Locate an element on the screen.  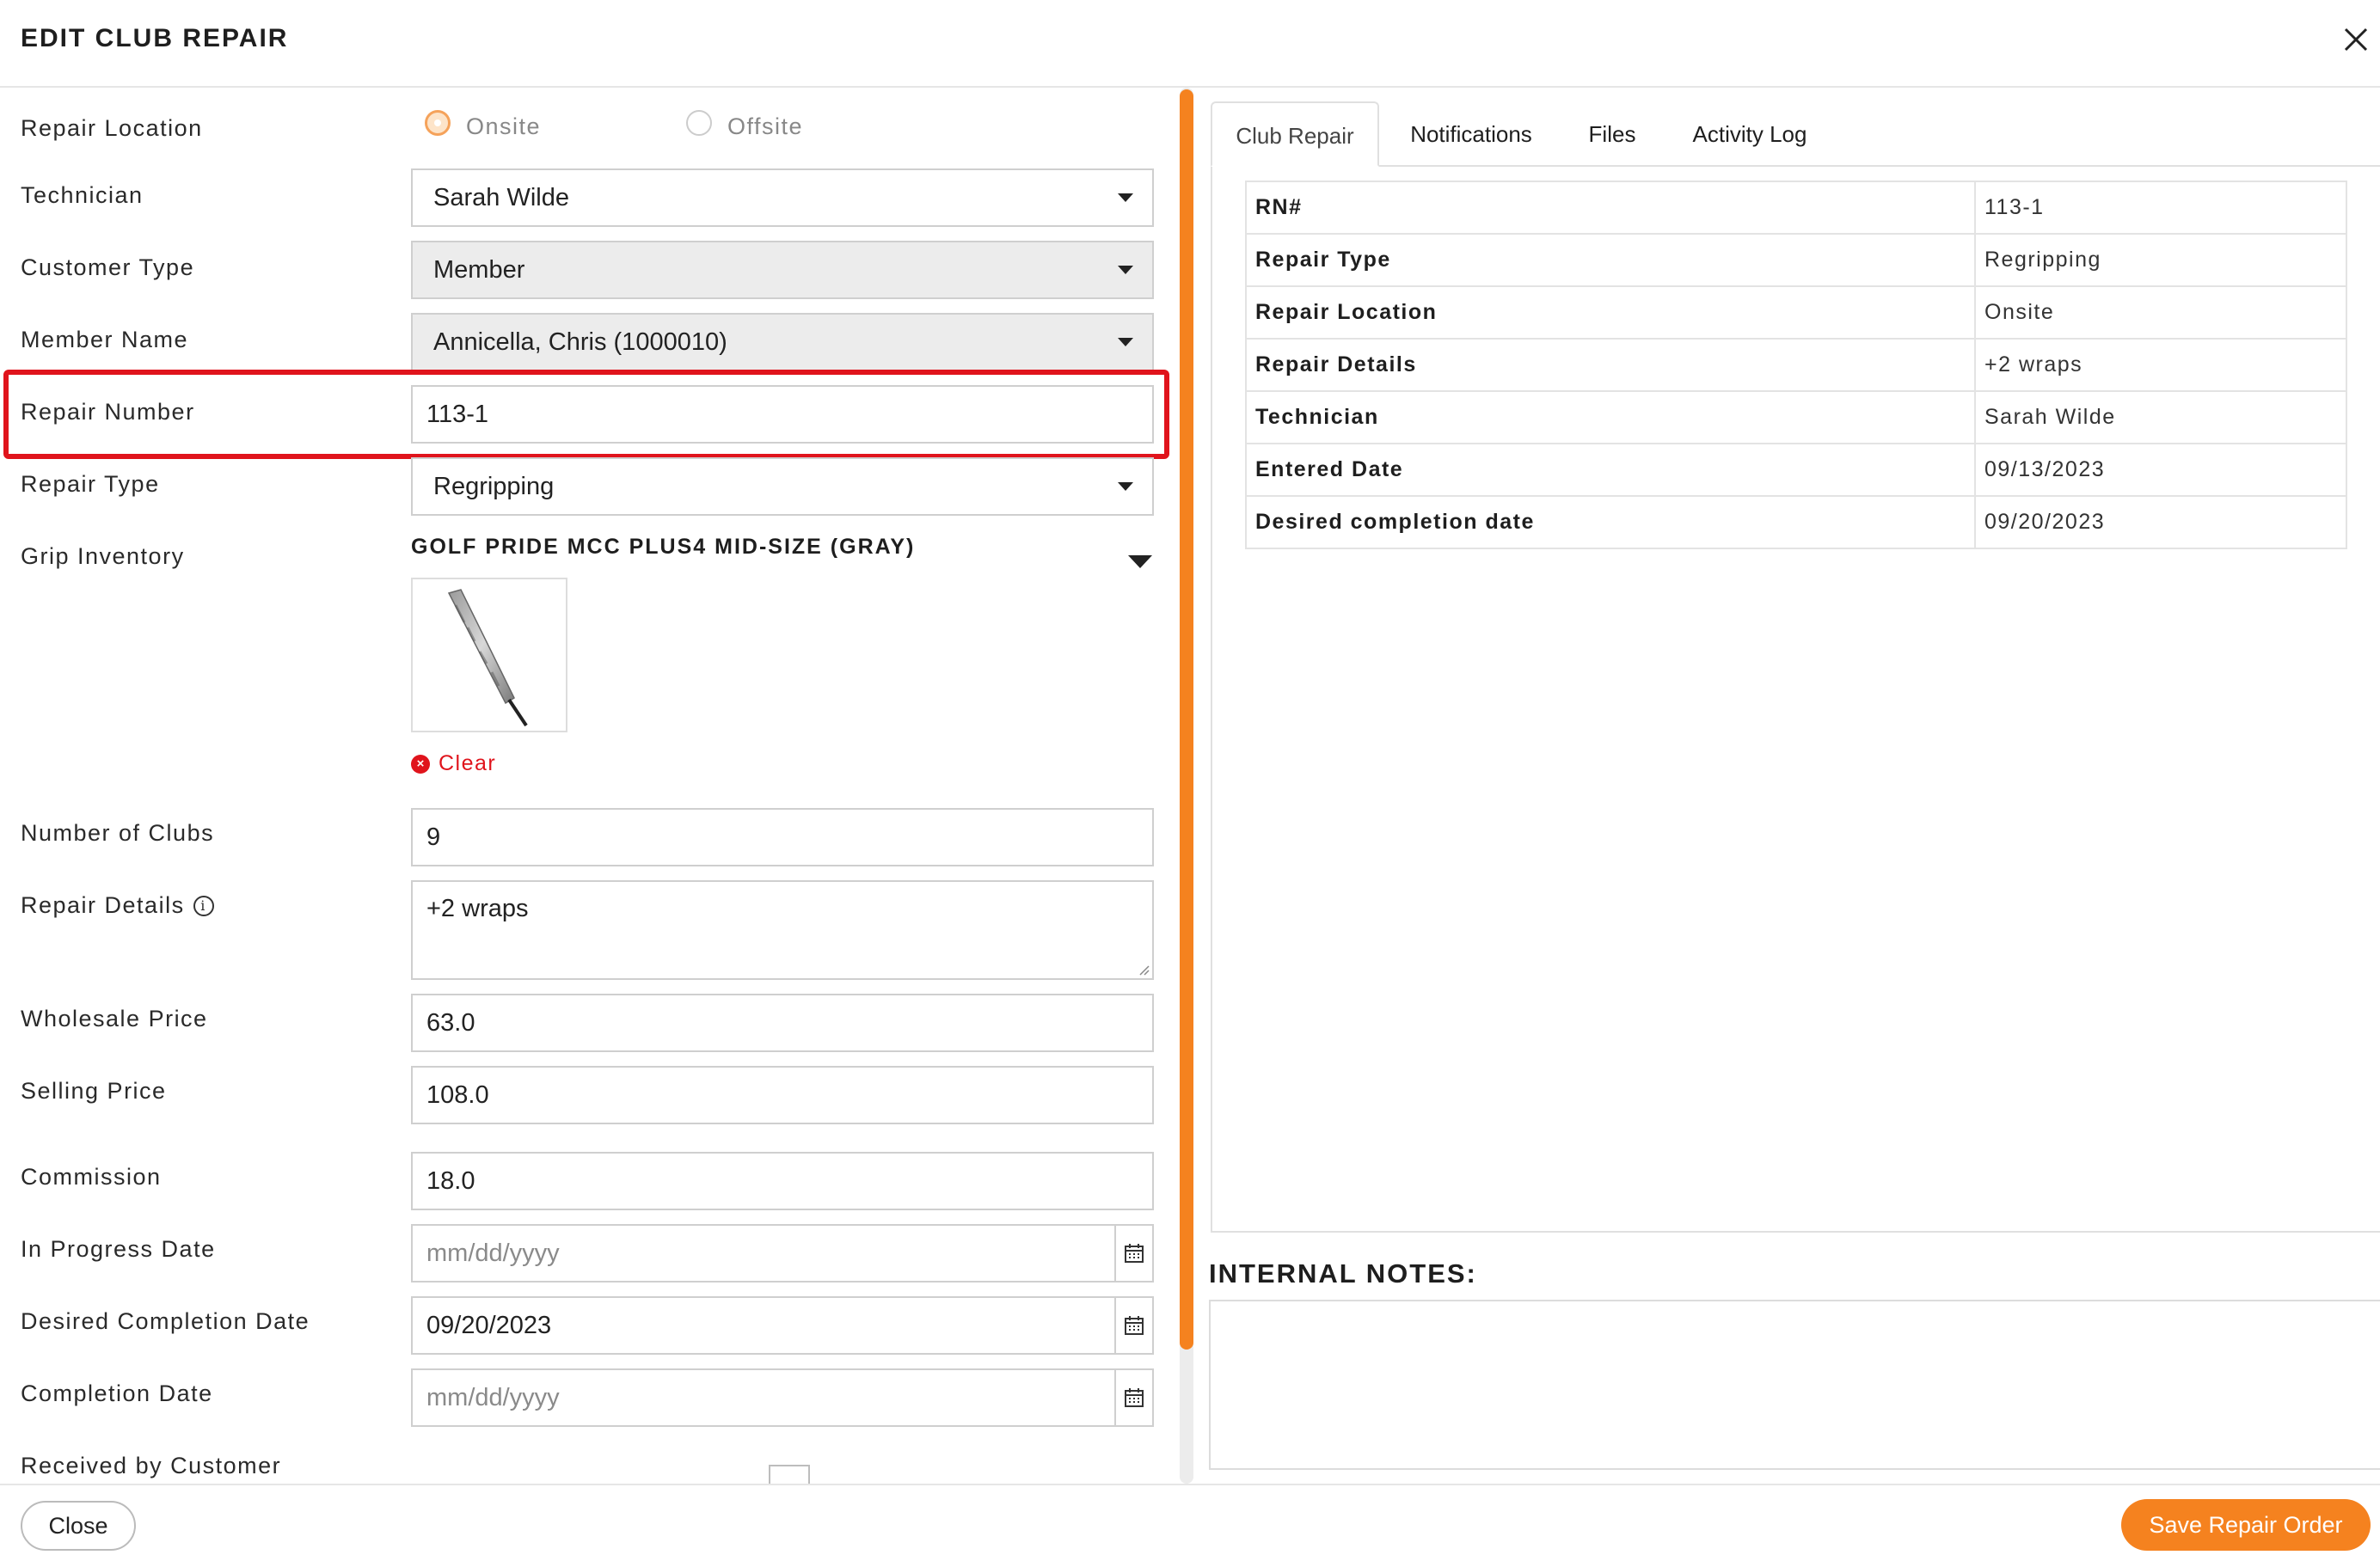
caret-down-icon is located at coordinates (1140, 561).